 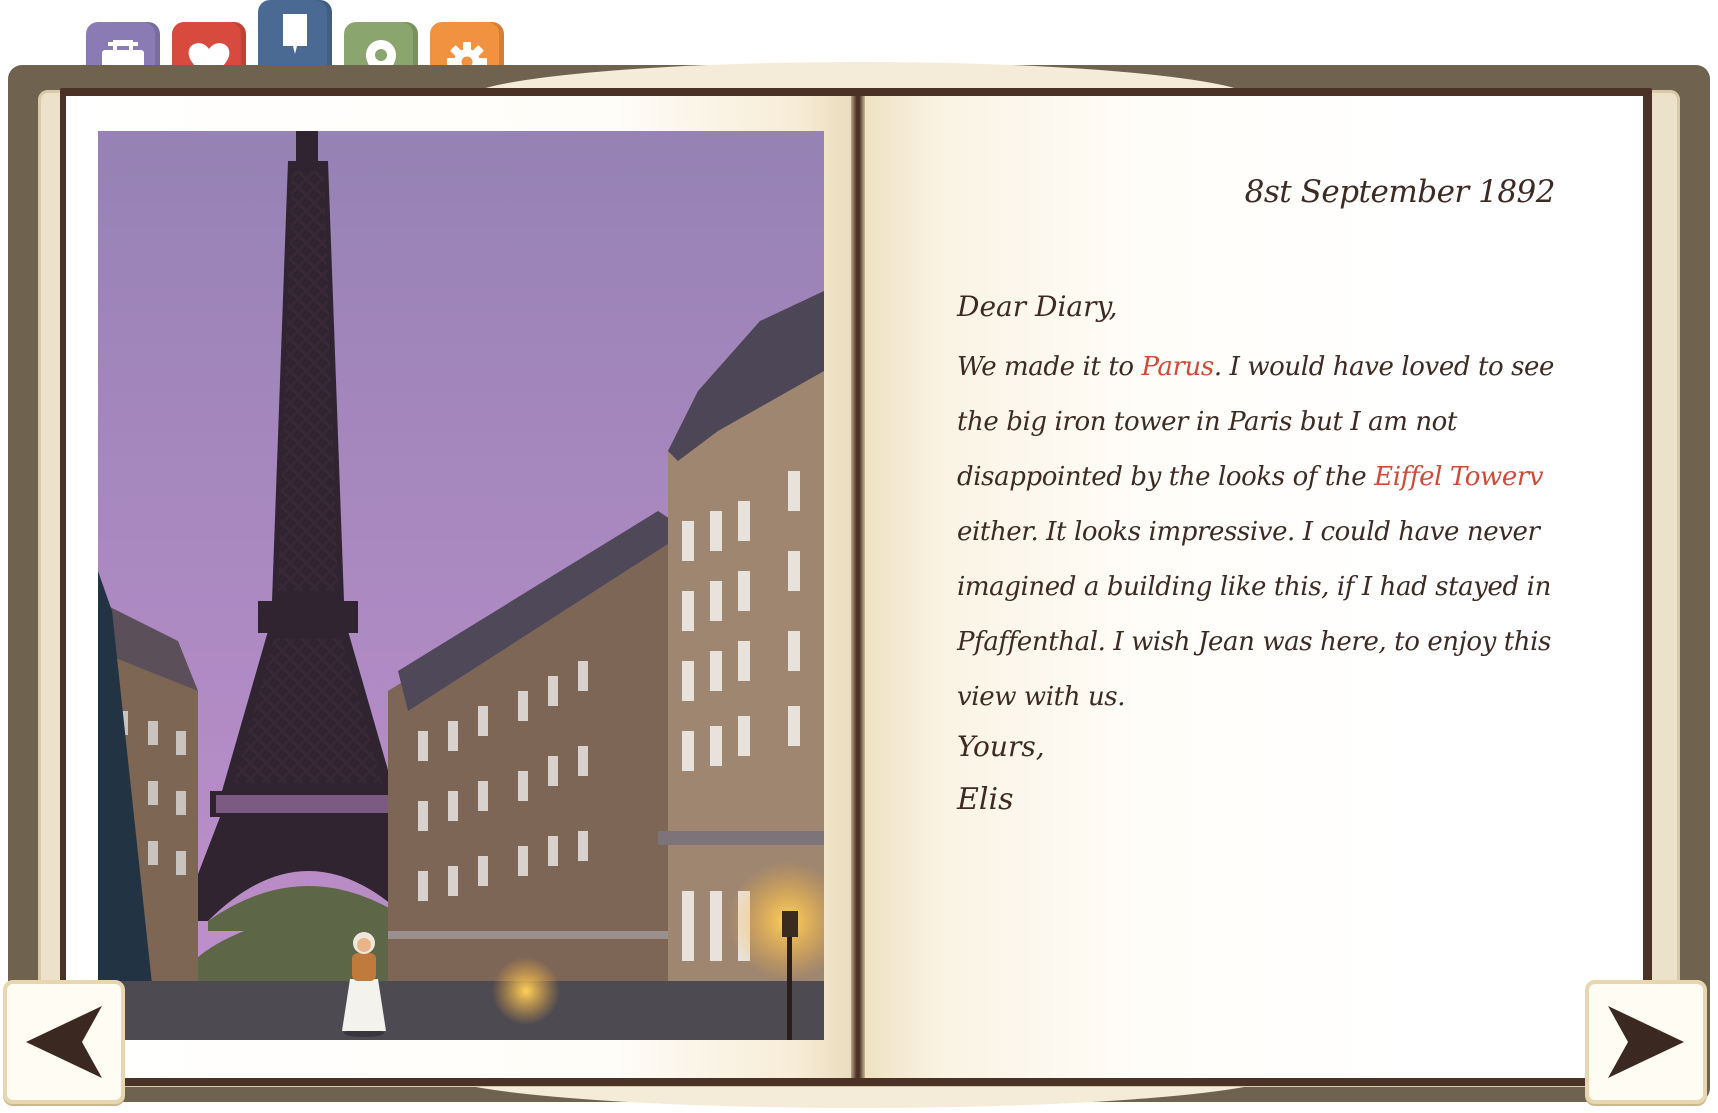 I want to click on diary-date: 8st September 1892, so click(x=1400, y=192).